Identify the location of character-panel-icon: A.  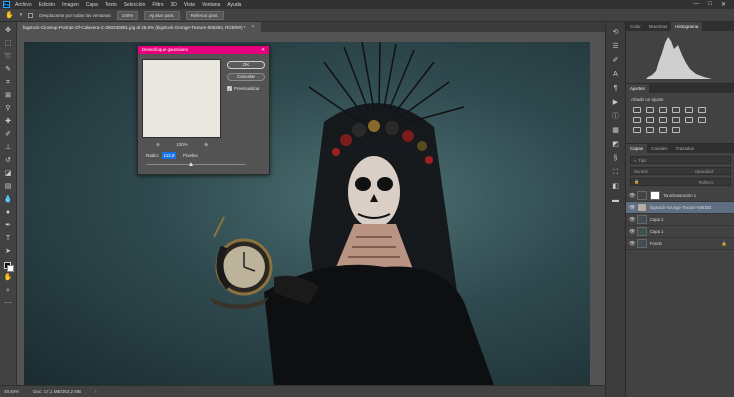
(615, 74).